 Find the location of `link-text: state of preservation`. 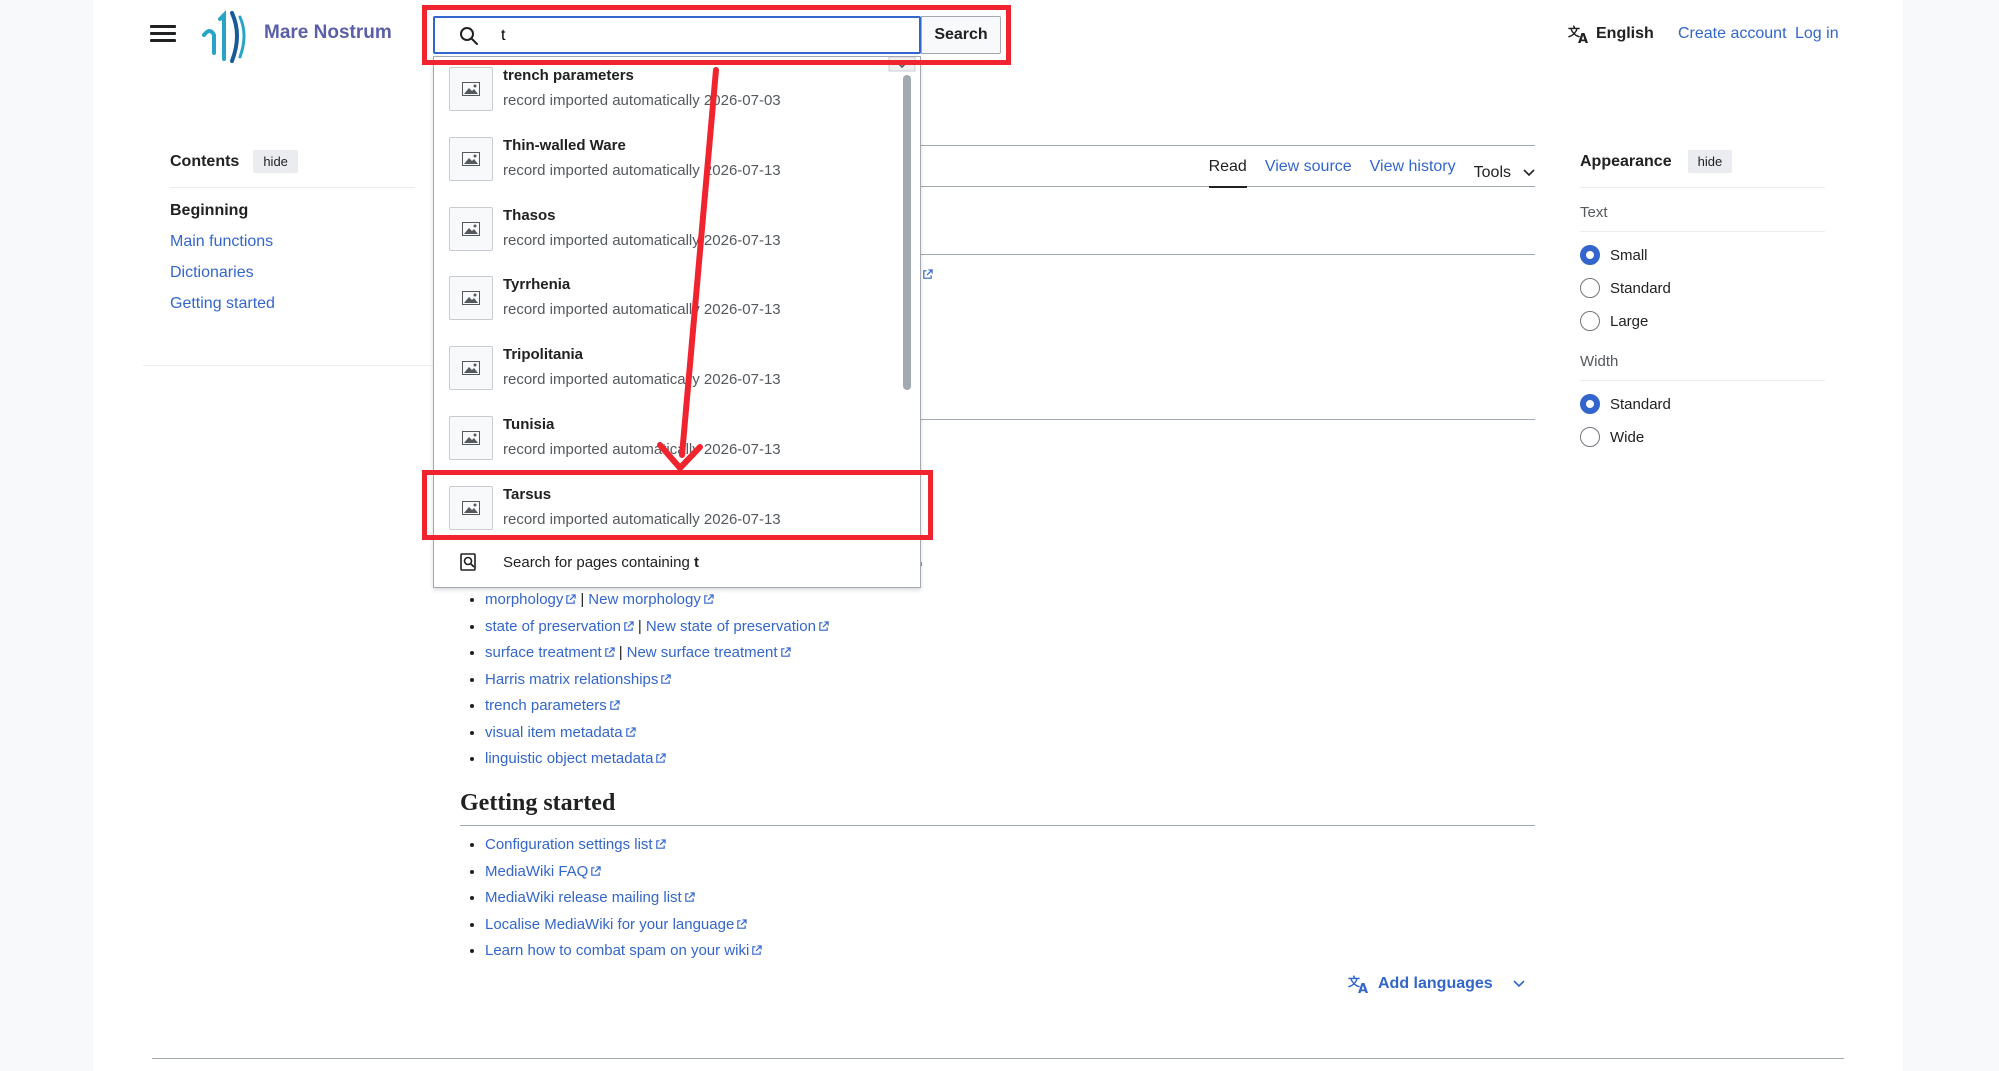

link-text: state of preservation is located at coordinates (553, 626).